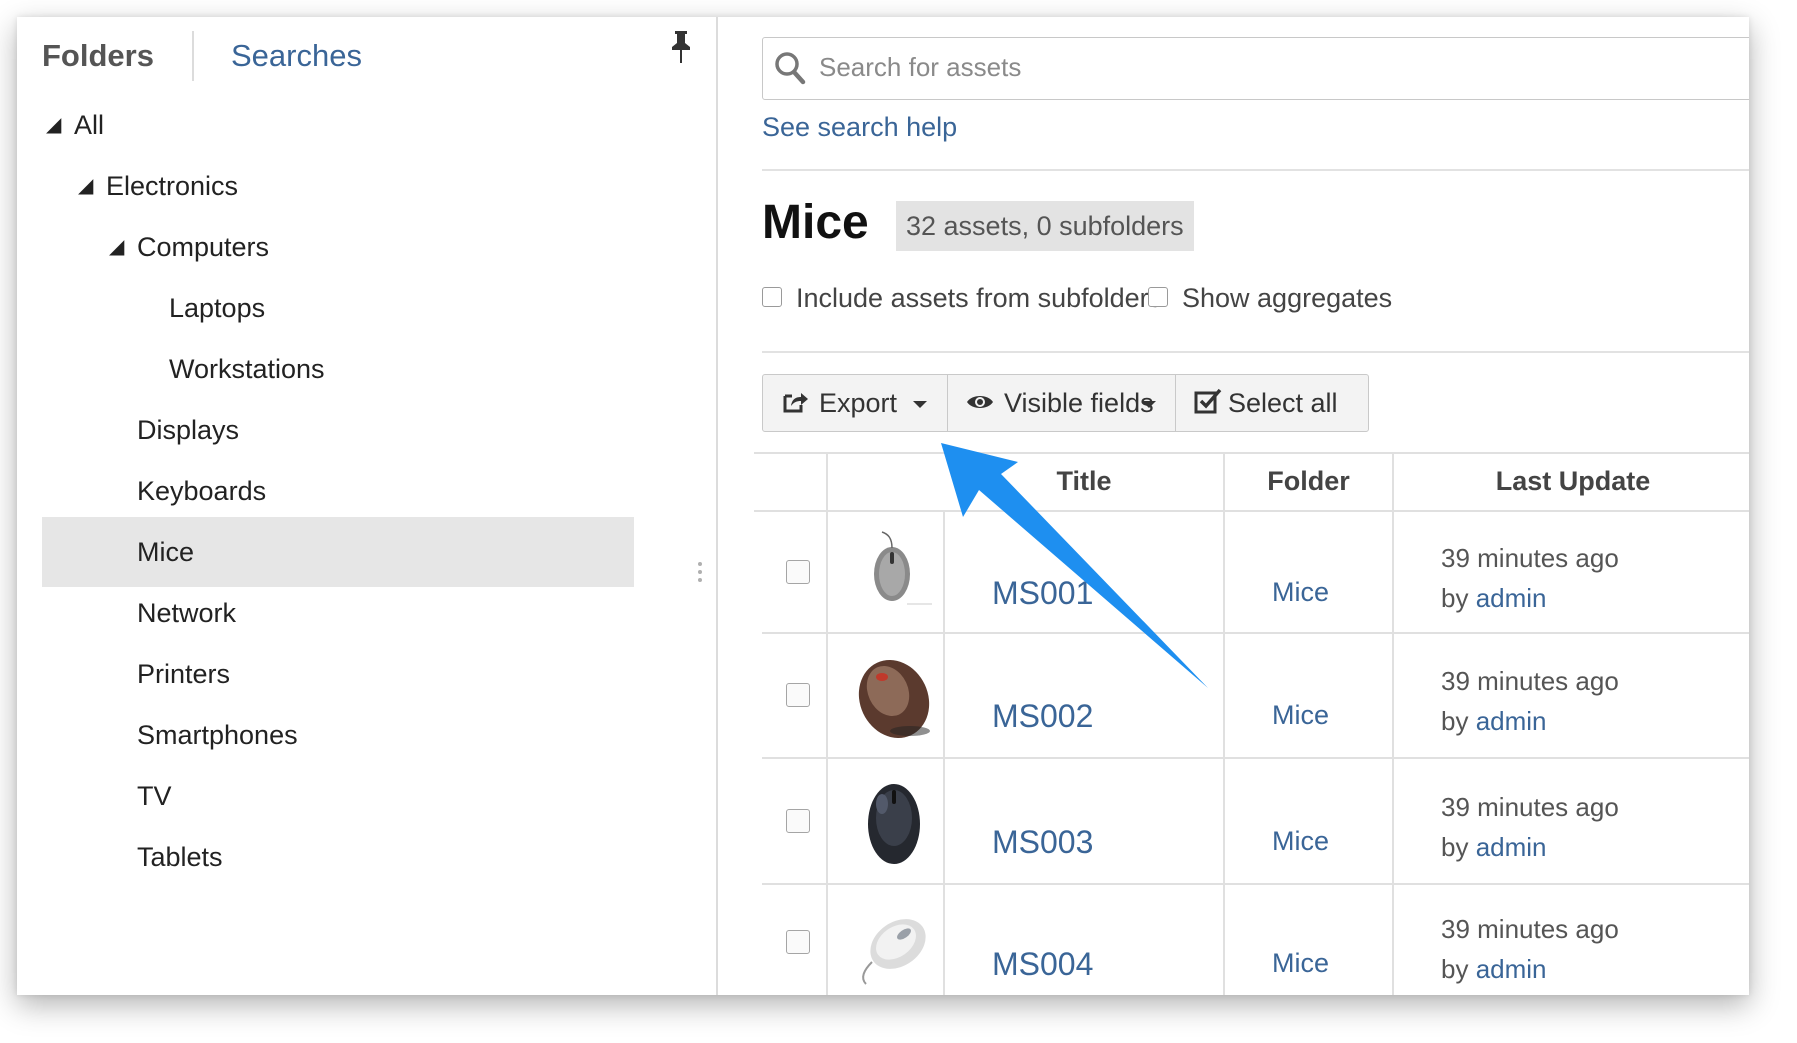 This screenshot has height=1043, width=1797. I want to click on pushpin-icon, so click(681, 47).